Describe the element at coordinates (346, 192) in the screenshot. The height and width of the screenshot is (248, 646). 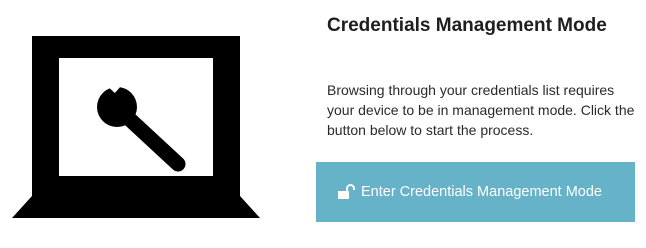
I see `unlock-icon` at that location.